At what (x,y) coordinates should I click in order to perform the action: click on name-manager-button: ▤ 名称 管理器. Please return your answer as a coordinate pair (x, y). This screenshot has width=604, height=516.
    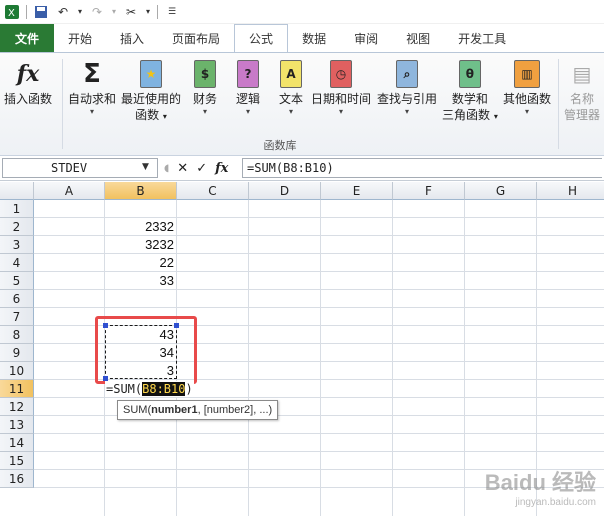
    Looking at the image, I should click on (582, 90).